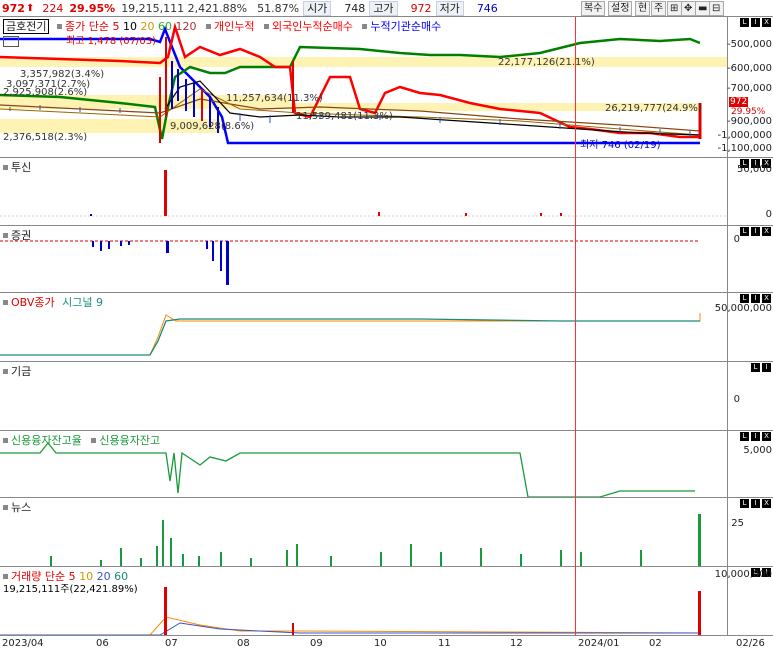 The height and width of the screenshot is (652, 773). Describe the element at coordinates (363, 532) in the screenshot. I see `news-chart` at that location.